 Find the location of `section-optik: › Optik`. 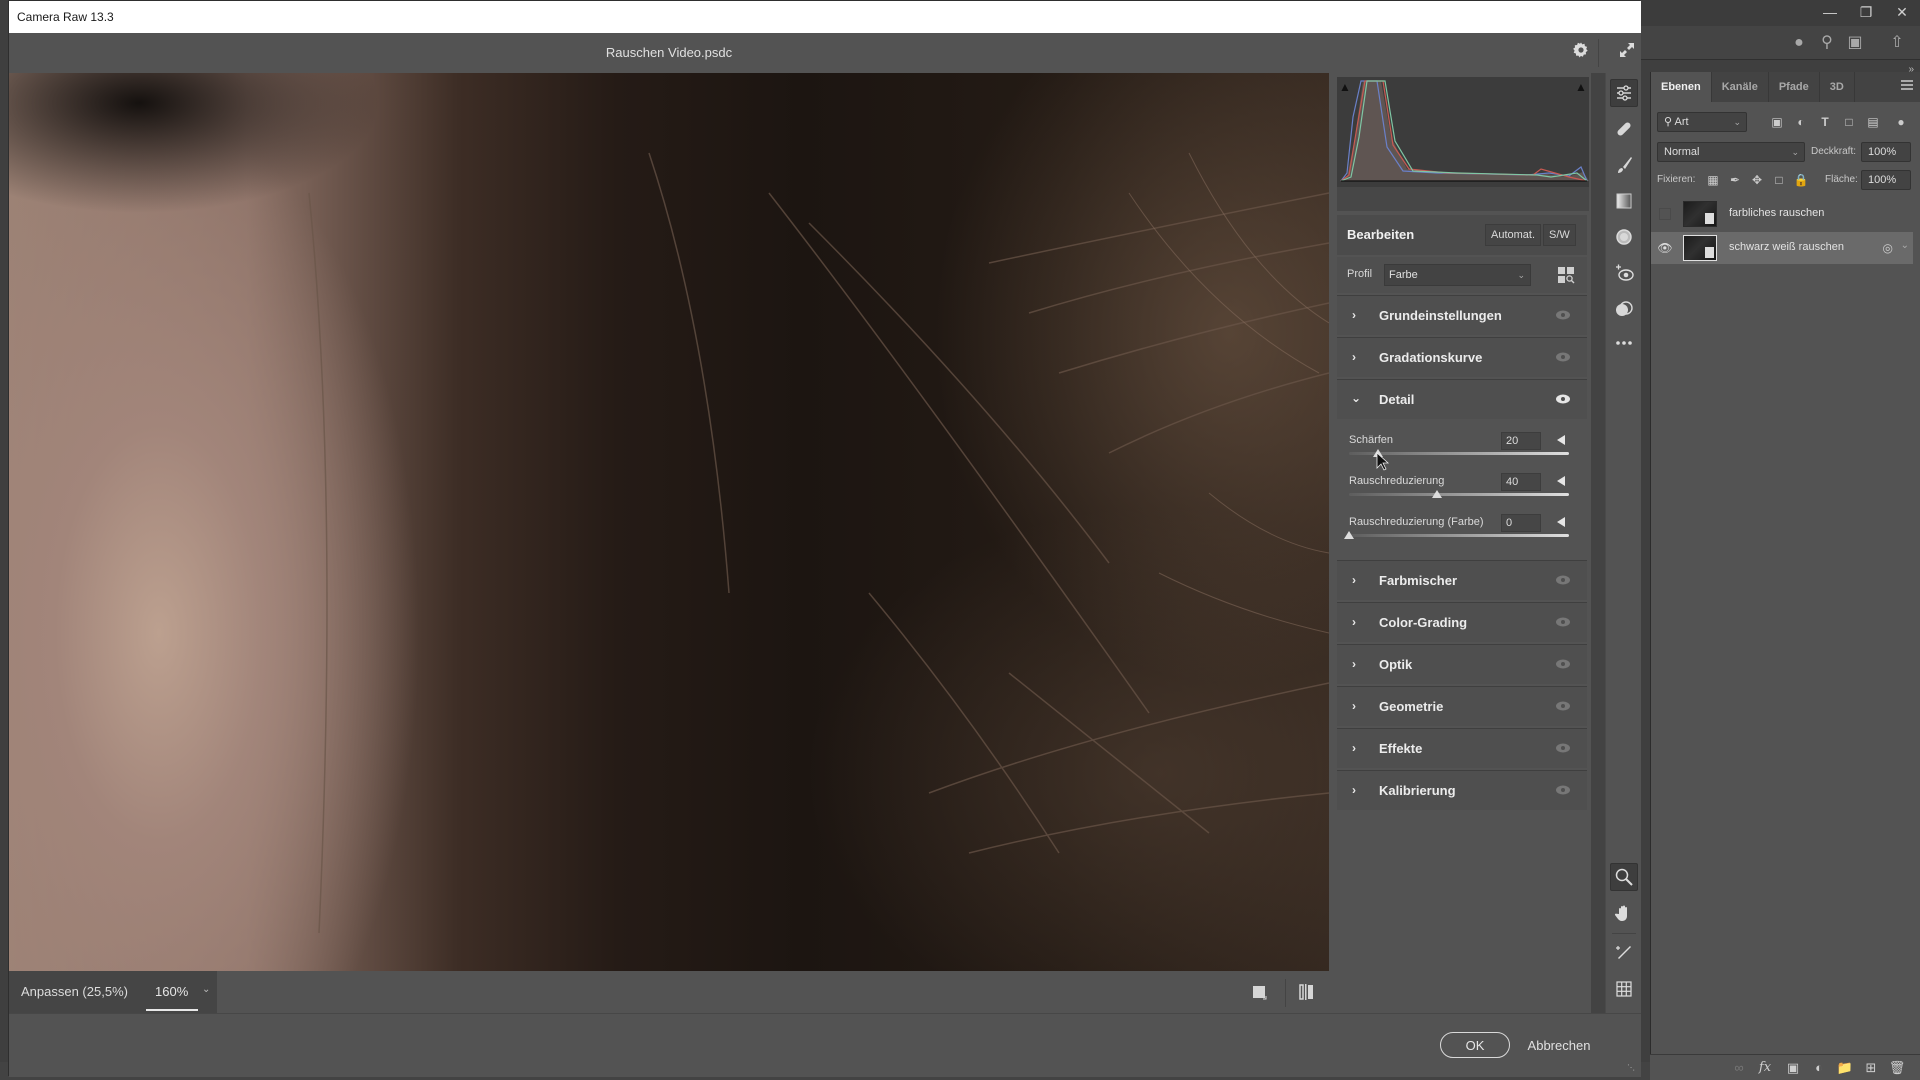

section-optik: › Optik is located at coordinates (1462, 664).